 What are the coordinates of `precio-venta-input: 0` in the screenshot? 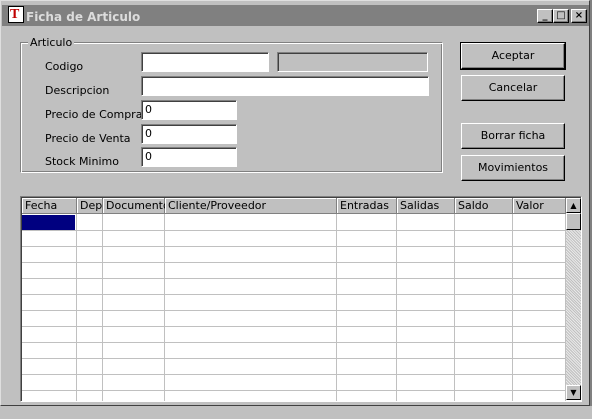 It's located at (189, 134).